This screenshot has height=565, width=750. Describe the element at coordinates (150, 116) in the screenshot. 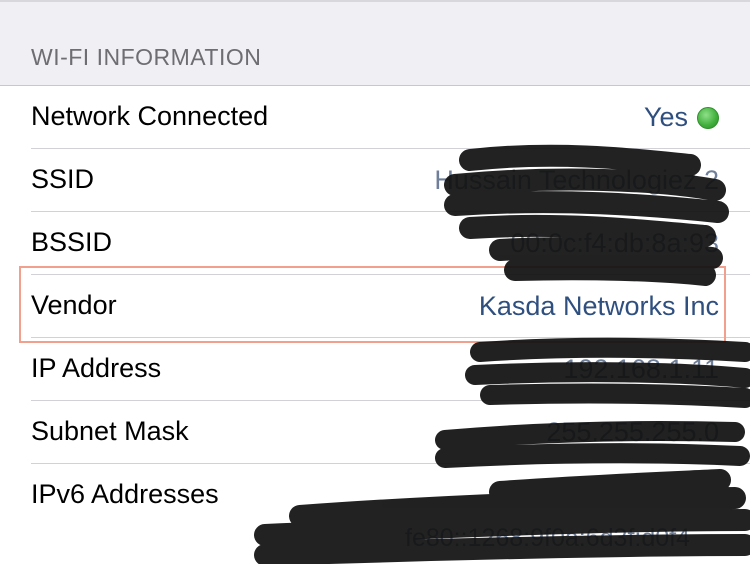

I see `row-label: Network Connected` at that location.